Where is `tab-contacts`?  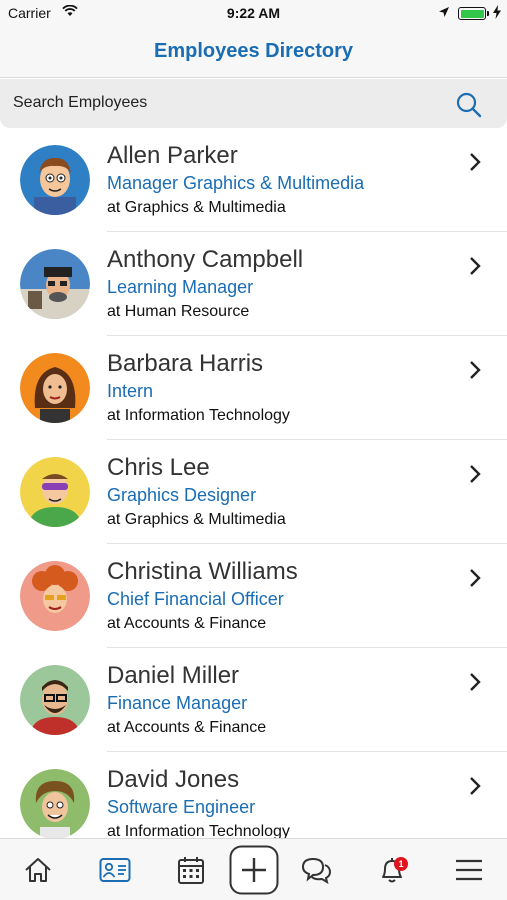 tab-contacts is located at coordinates (115, 869).